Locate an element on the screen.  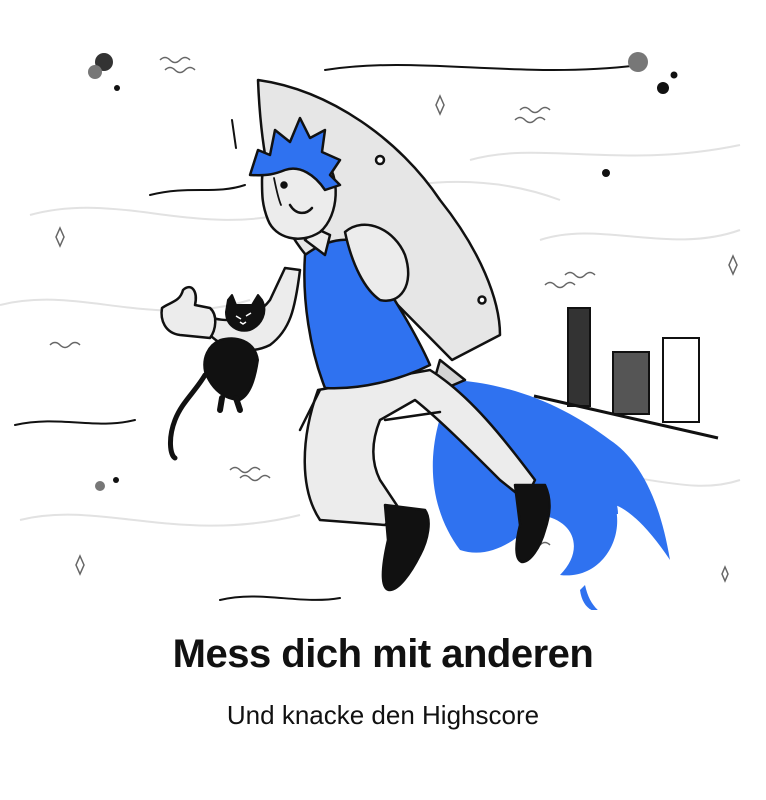
page-title: Mess dich mit anderen is located at coordinates (383, 654).